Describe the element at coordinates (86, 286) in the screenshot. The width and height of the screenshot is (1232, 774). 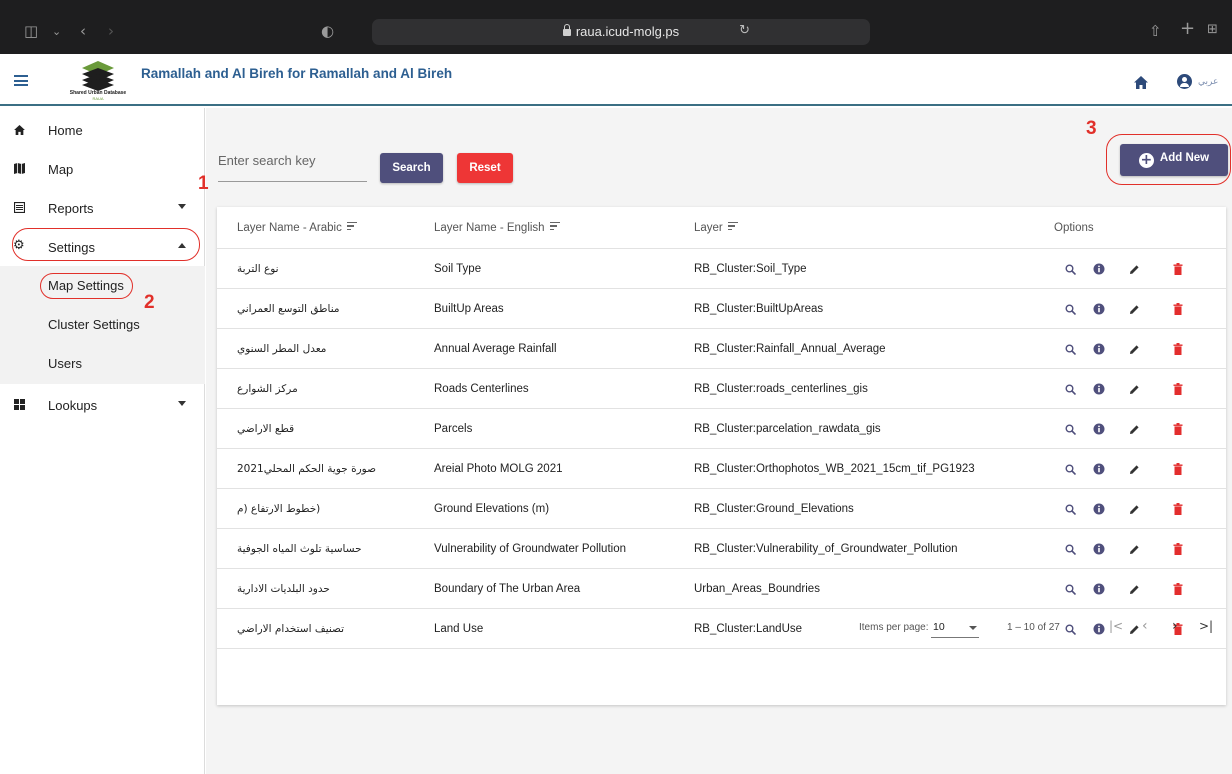
I see `annotation-ring-map-settings` at that location.